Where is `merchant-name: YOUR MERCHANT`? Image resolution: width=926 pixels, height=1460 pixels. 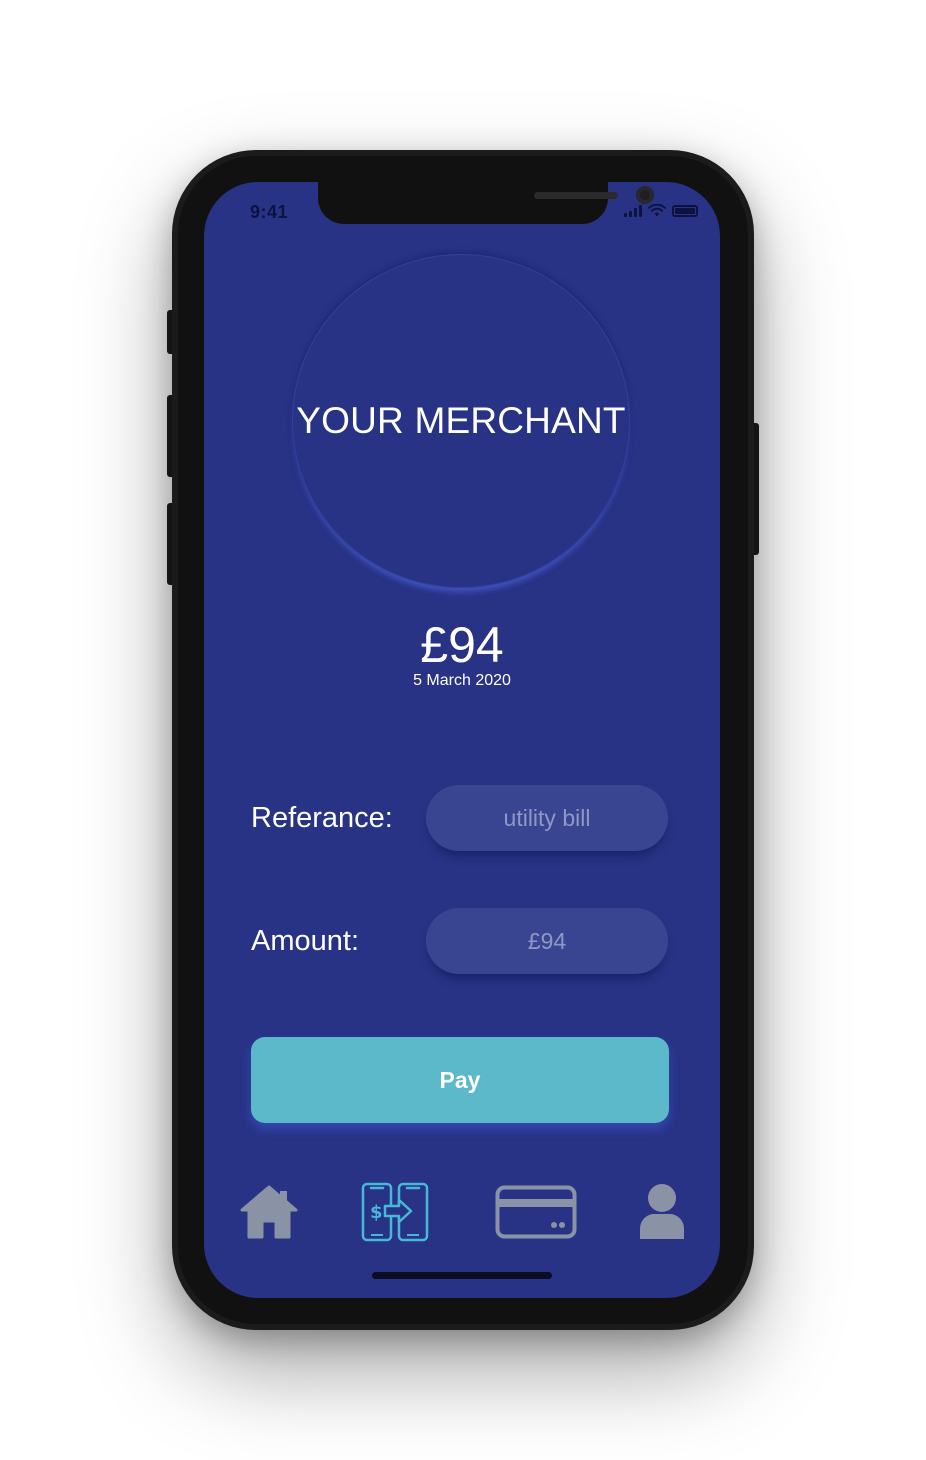 merchant-name: YOUR MERCHANT is located at coordinates (461, 420).